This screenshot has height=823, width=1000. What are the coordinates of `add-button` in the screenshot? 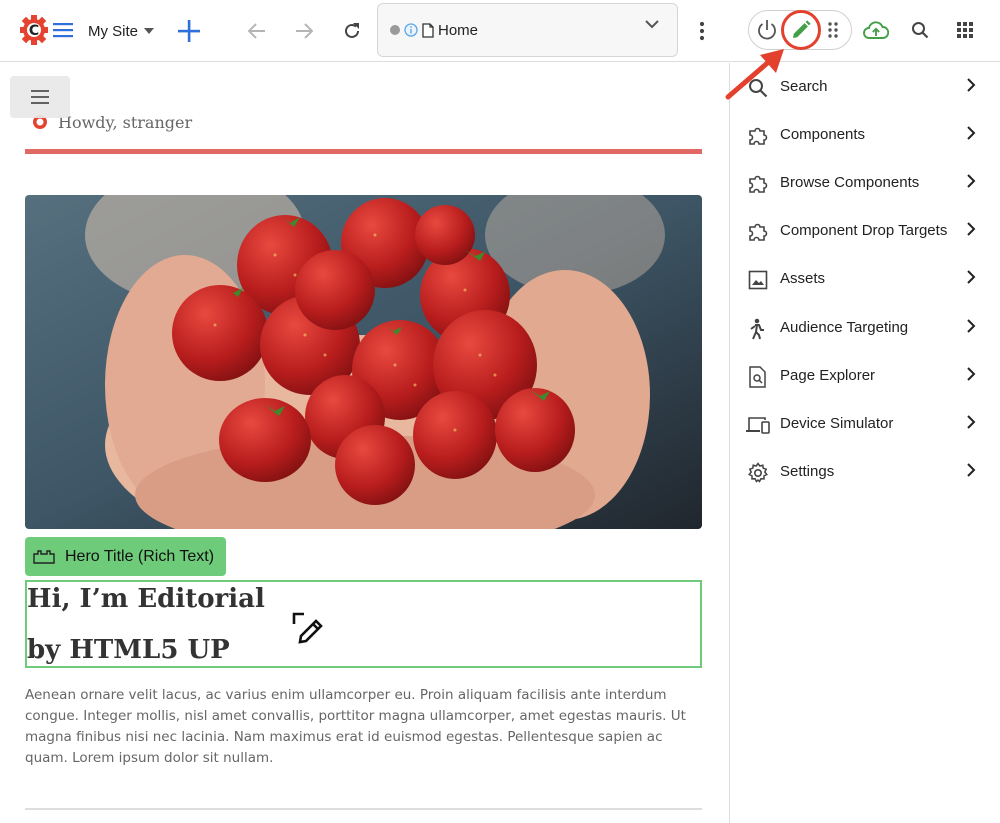 It's located at (189, 31).